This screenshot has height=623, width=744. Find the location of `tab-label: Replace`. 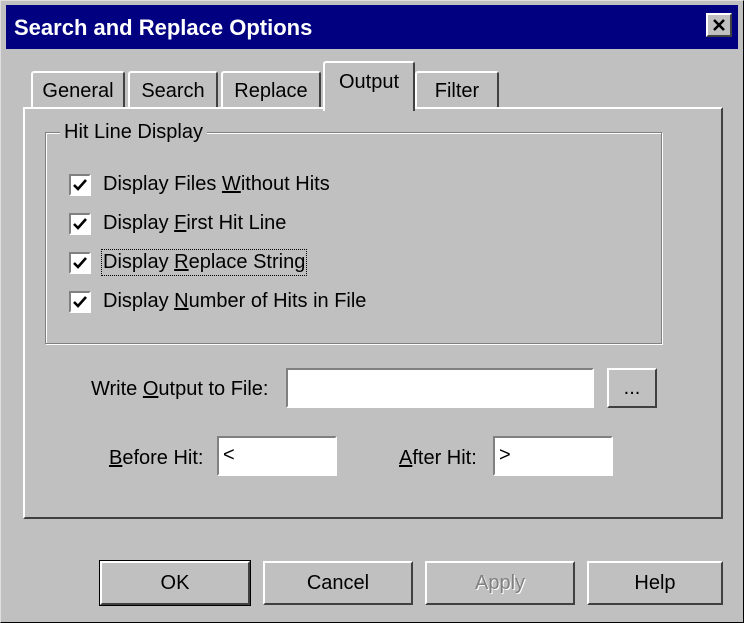

tab-label: Replace is located at coordinates (271, 91).